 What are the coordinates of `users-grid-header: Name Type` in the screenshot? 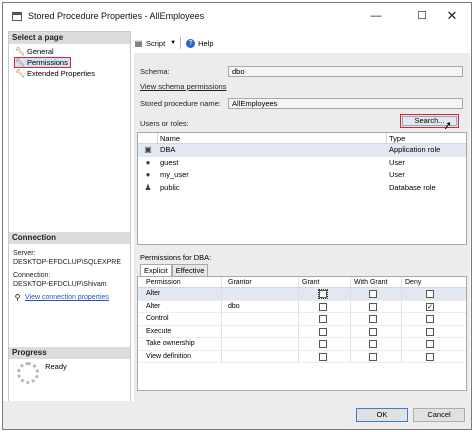 It's located at (302, 138).